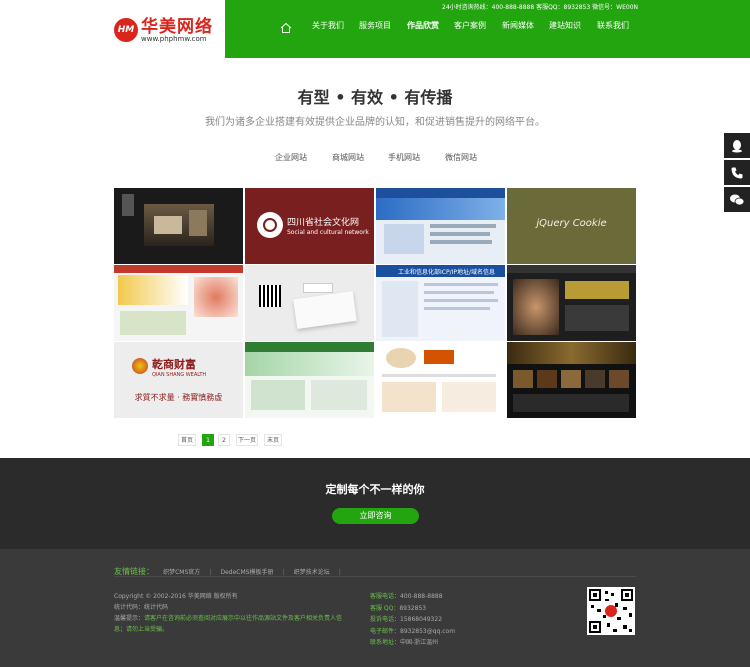  What do you see at coordinates (177, 27) in the screenshot?
I see `logo-name: 华美网络` at bounding box center [177, 27].